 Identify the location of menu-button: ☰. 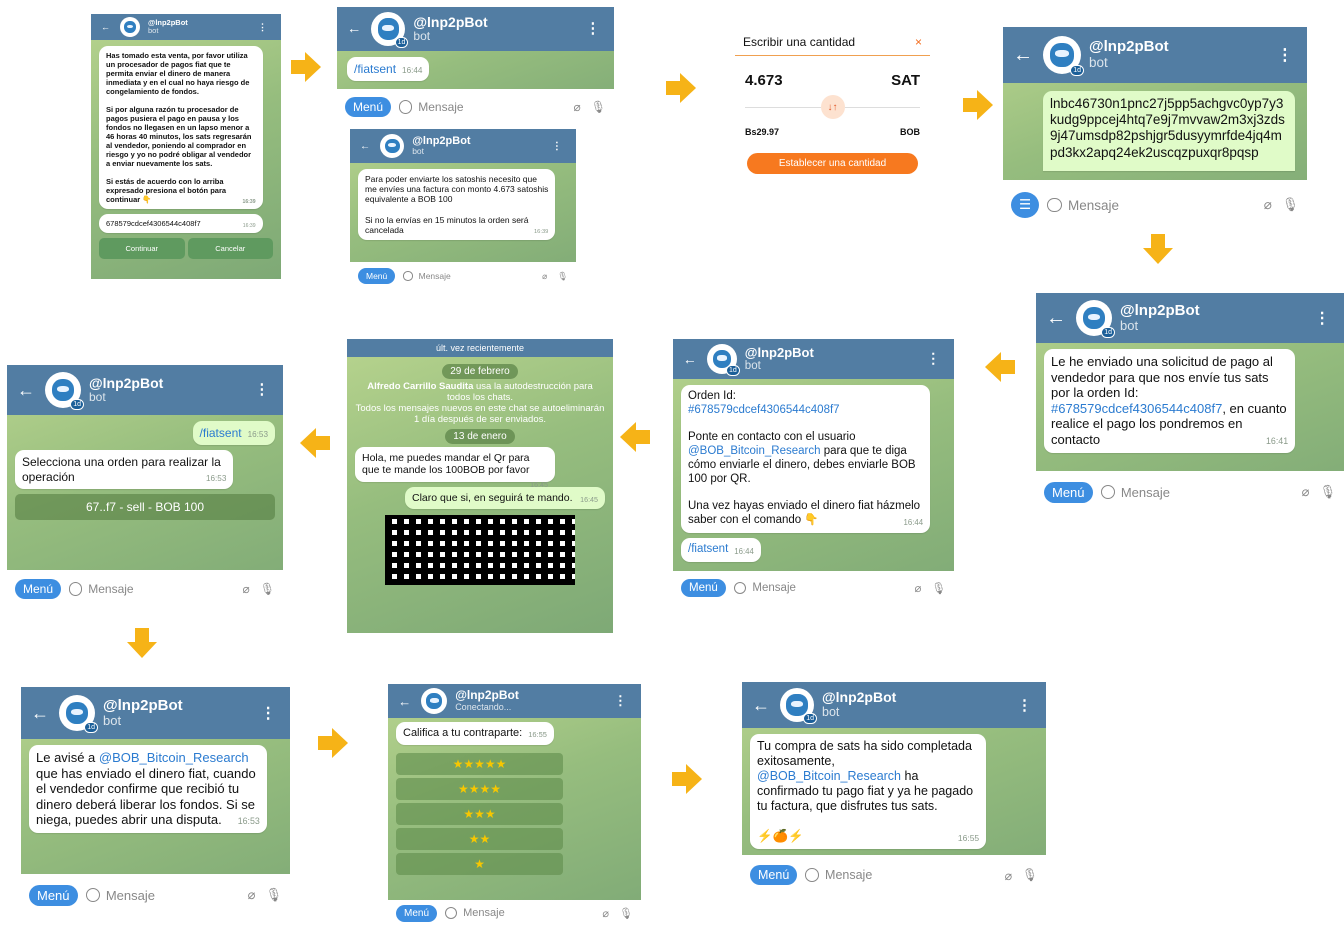
(1025, 205).